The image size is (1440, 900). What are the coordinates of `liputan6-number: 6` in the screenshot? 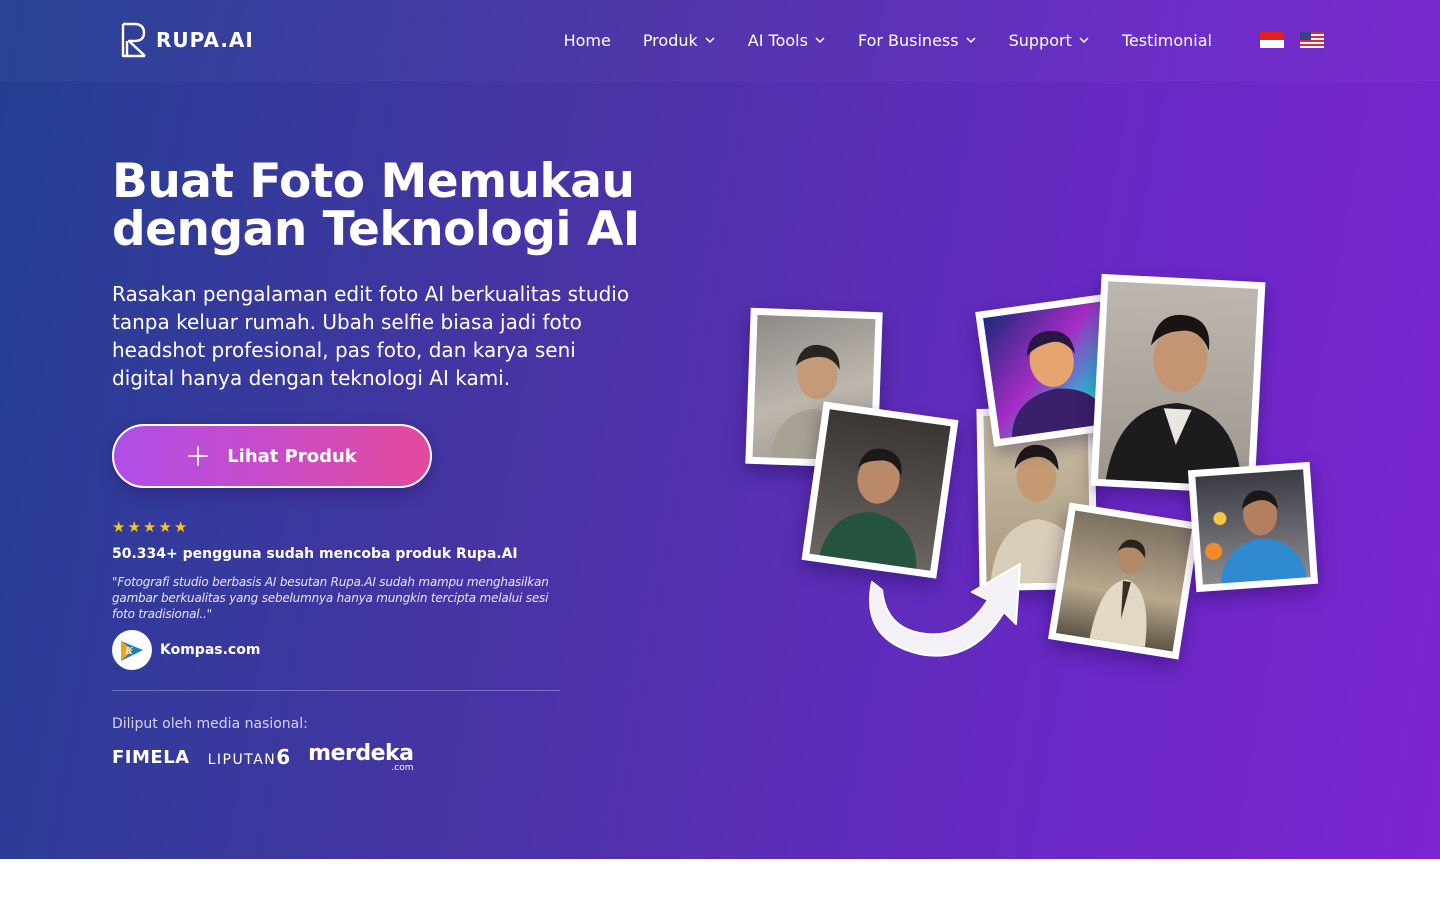 It's located at (283, 757).